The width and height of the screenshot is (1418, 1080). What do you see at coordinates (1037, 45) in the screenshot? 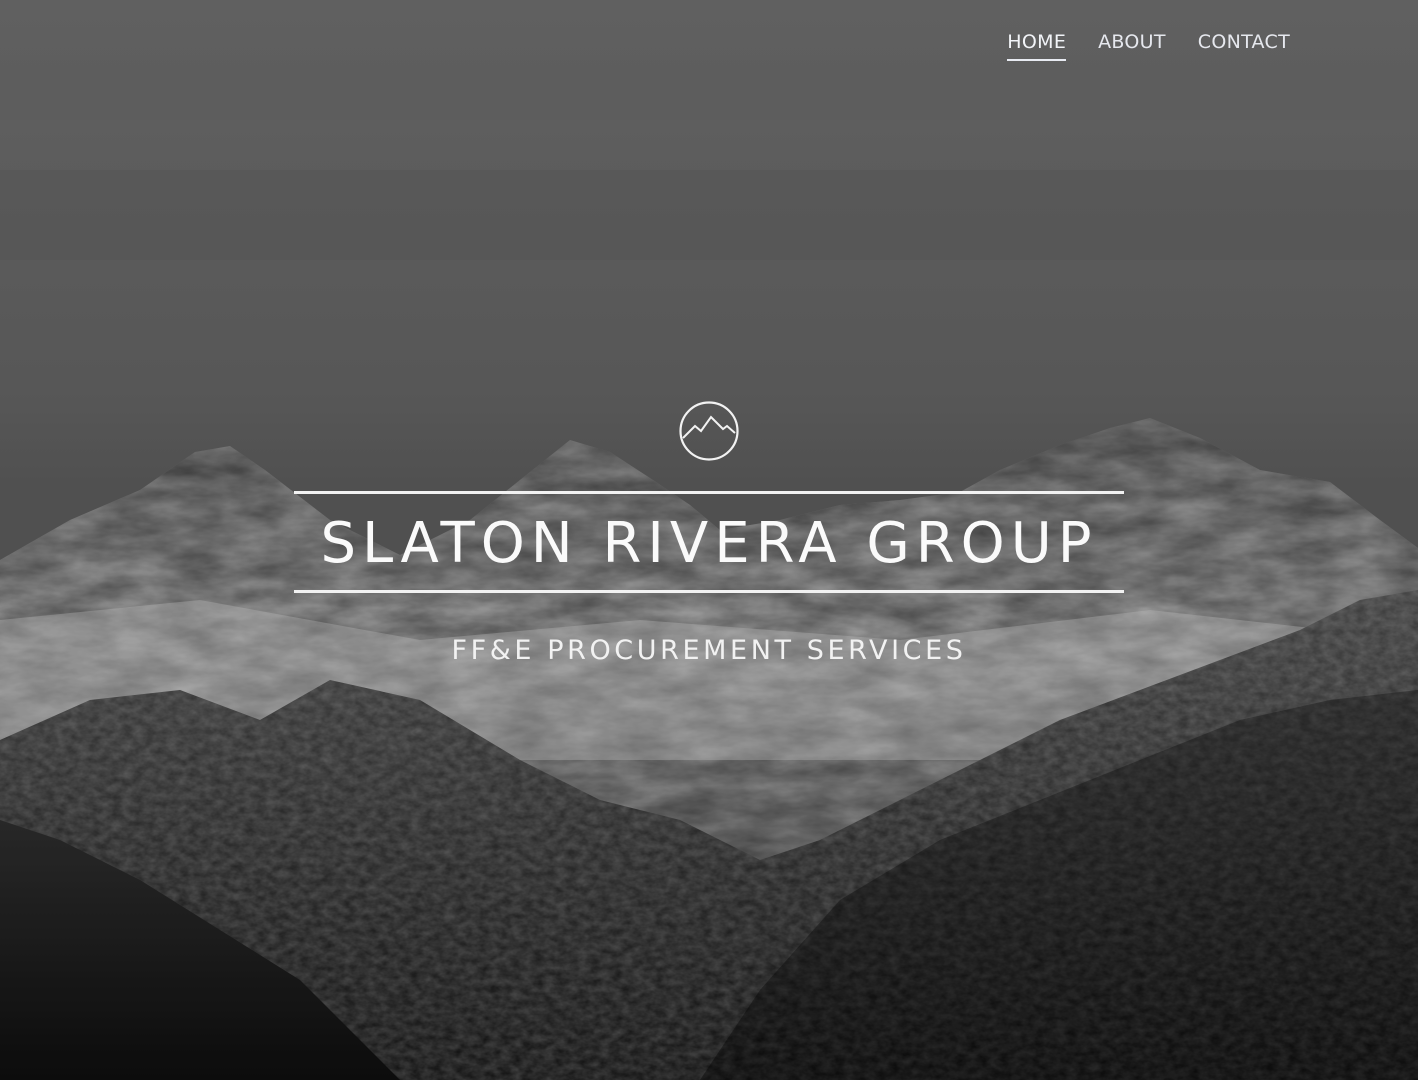
I see `nav-home-link: HOME` at bounding box center [1037, 45].